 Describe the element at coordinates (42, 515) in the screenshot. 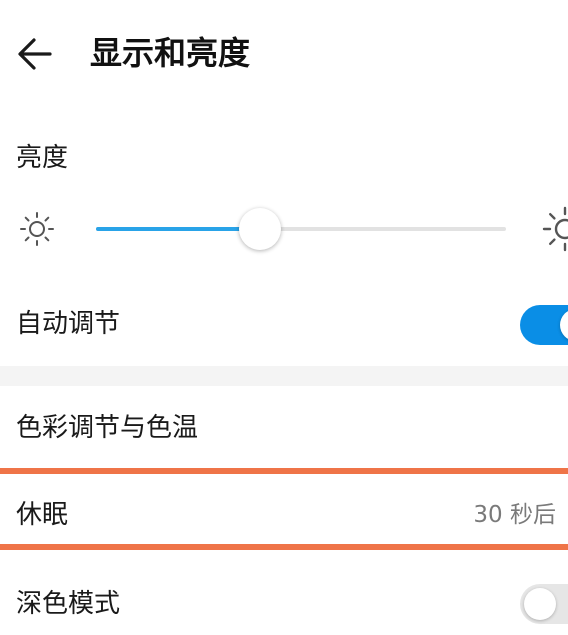

I see `sleep-label: 休眠` at that location.